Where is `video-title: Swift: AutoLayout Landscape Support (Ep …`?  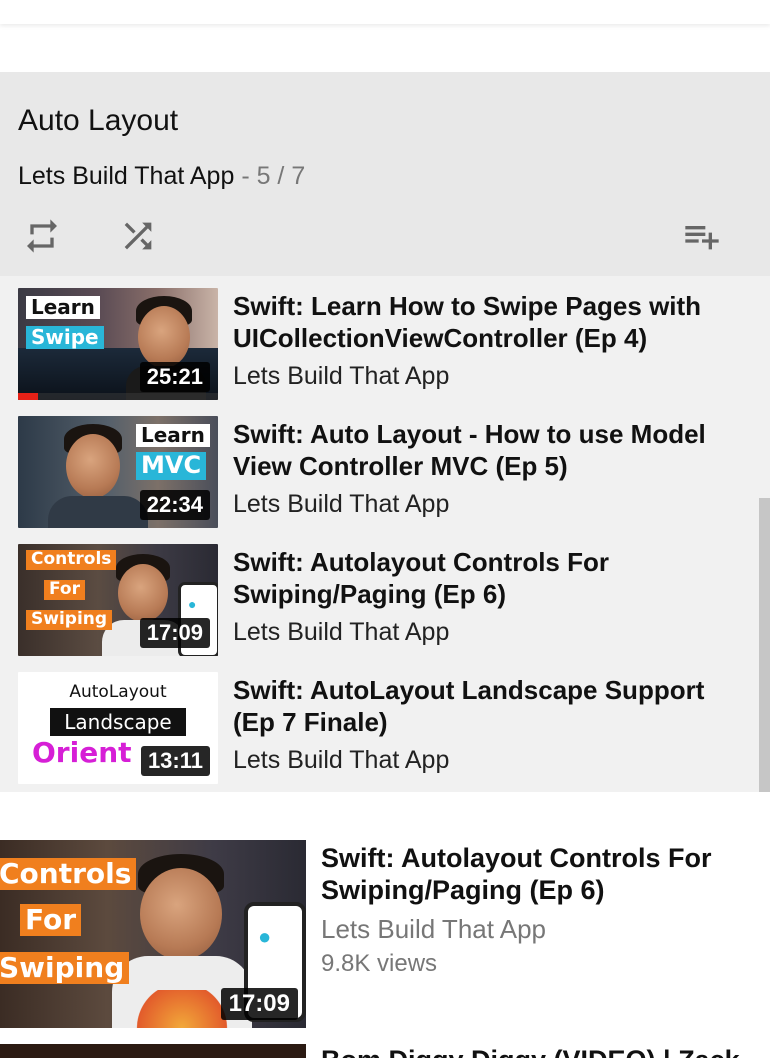
video-title: Swift: AutoLayout Landscape Support (Ep … is located at coordinates (488, 706).